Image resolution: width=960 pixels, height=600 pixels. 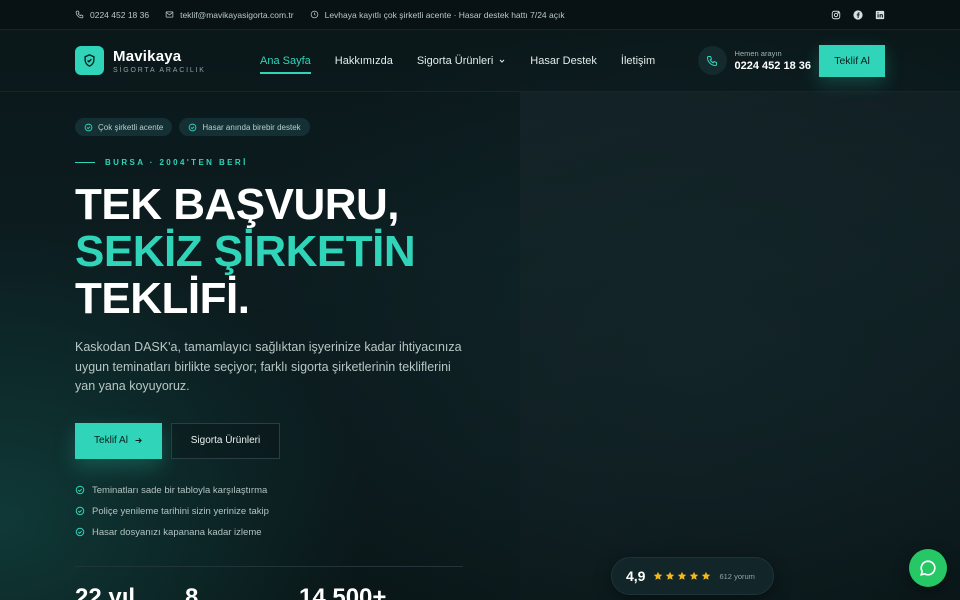 I want to click on whatsapp-button, so click(x=928, y=568).